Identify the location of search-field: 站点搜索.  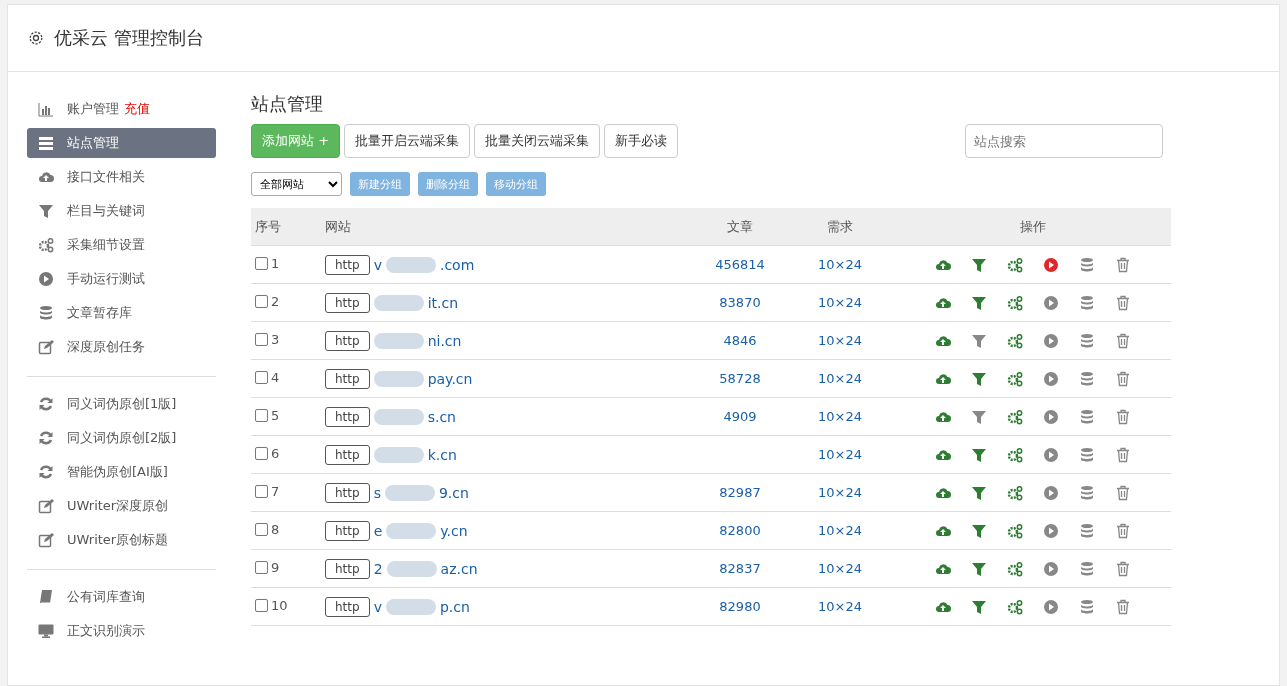
(1064, 141).